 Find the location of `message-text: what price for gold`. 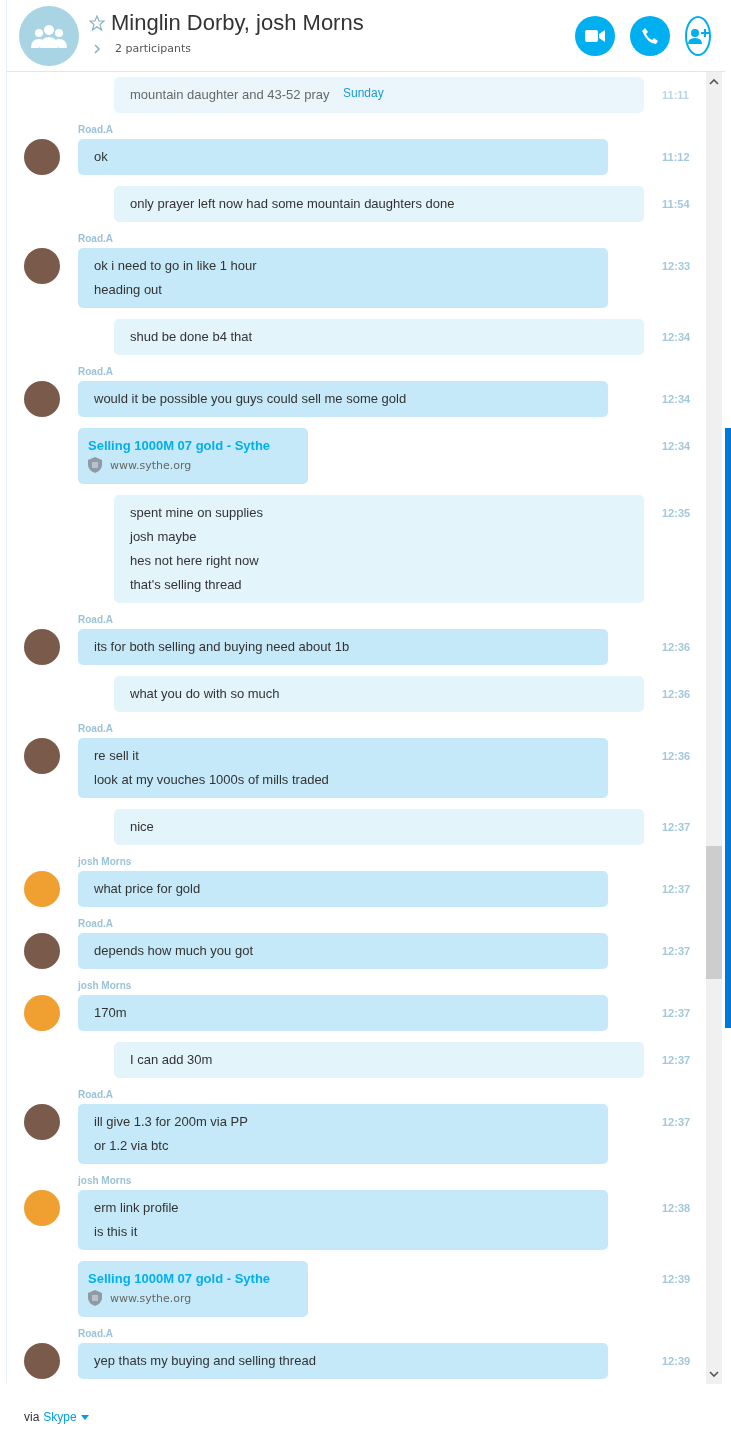

message-text: what price for gold is located at coordinates (147, 889).